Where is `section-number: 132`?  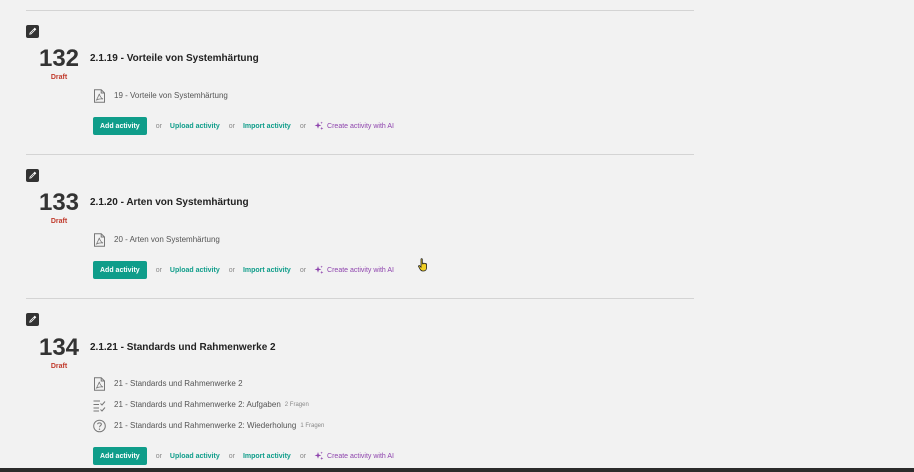 section-number: 132 is located at coordinates (59, 58).